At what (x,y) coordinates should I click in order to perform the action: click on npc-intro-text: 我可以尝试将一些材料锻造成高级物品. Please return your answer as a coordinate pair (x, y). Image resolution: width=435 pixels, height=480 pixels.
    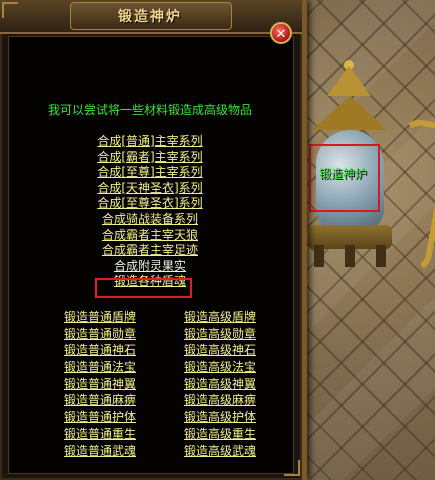
    Looking at the image, I should click on (149, 110).